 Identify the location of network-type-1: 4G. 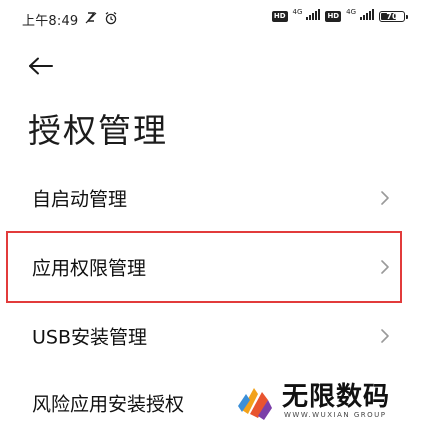
(297, 11).